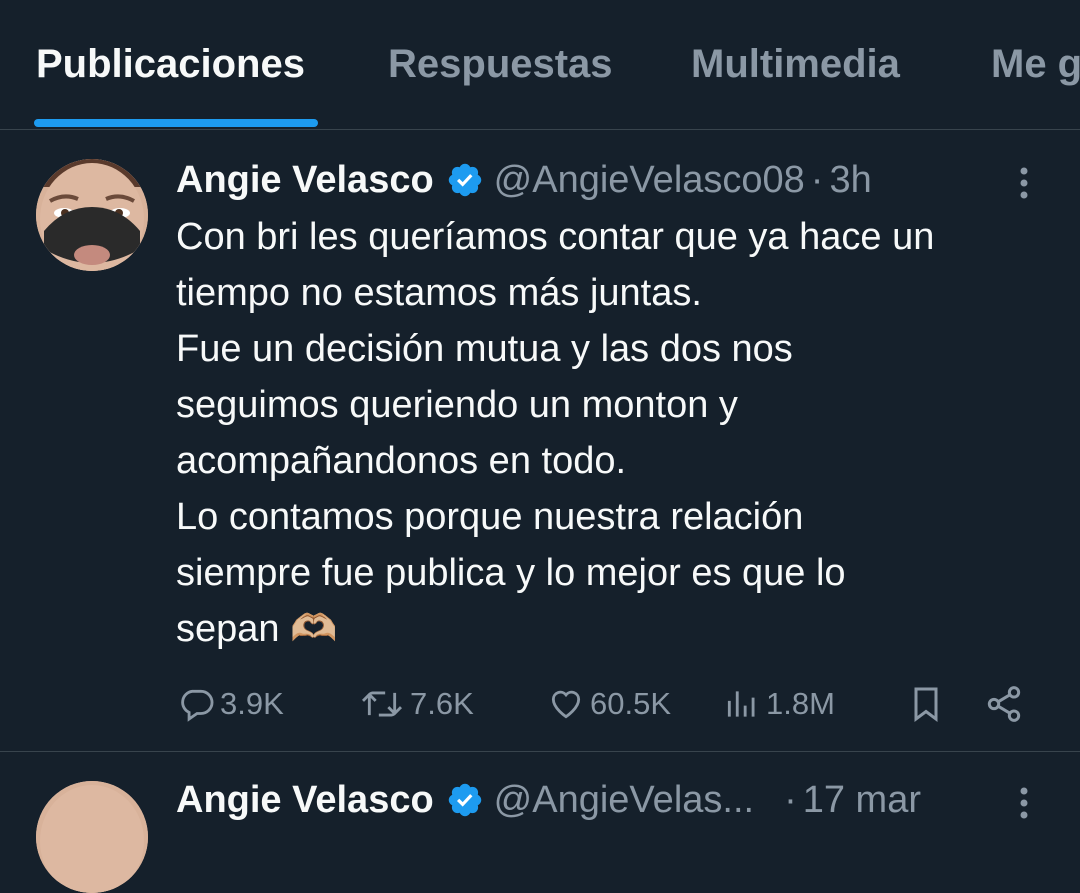  I want to click on reply-count: 3.9K, so click(252, 703).